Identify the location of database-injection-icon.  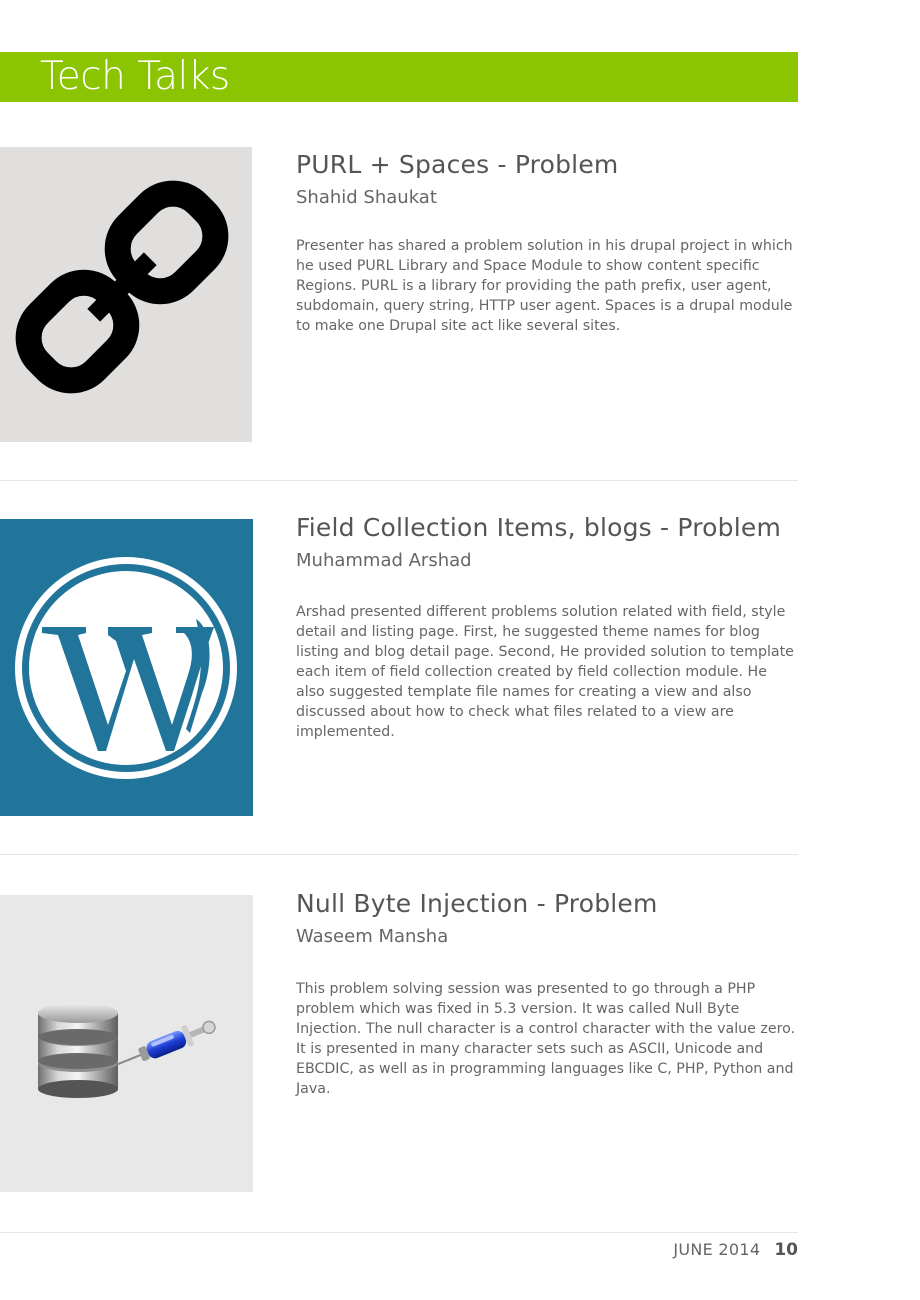
(127, 1050).